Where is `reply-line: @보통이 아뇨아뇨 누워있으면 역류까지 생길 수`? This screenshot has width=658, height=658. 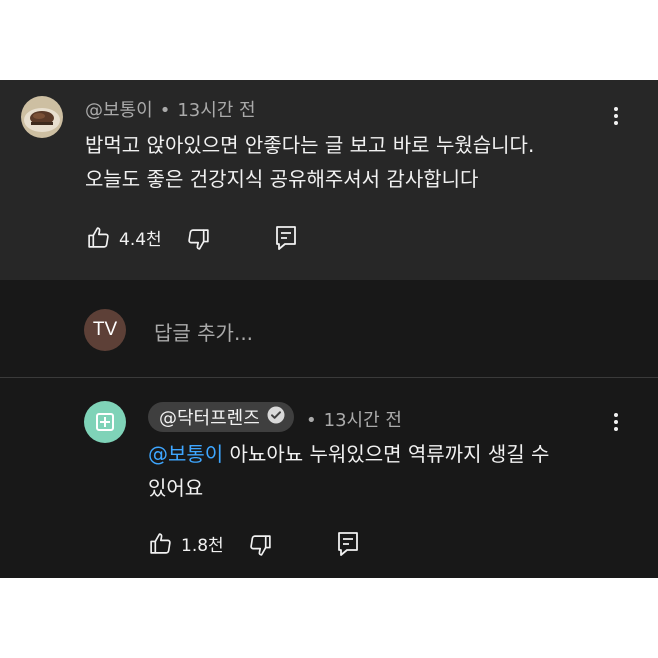
reply-line: @보통이 아뇨아뇨 누워있으면 역류까지 생길 수 is located at coordinates (348, 454).